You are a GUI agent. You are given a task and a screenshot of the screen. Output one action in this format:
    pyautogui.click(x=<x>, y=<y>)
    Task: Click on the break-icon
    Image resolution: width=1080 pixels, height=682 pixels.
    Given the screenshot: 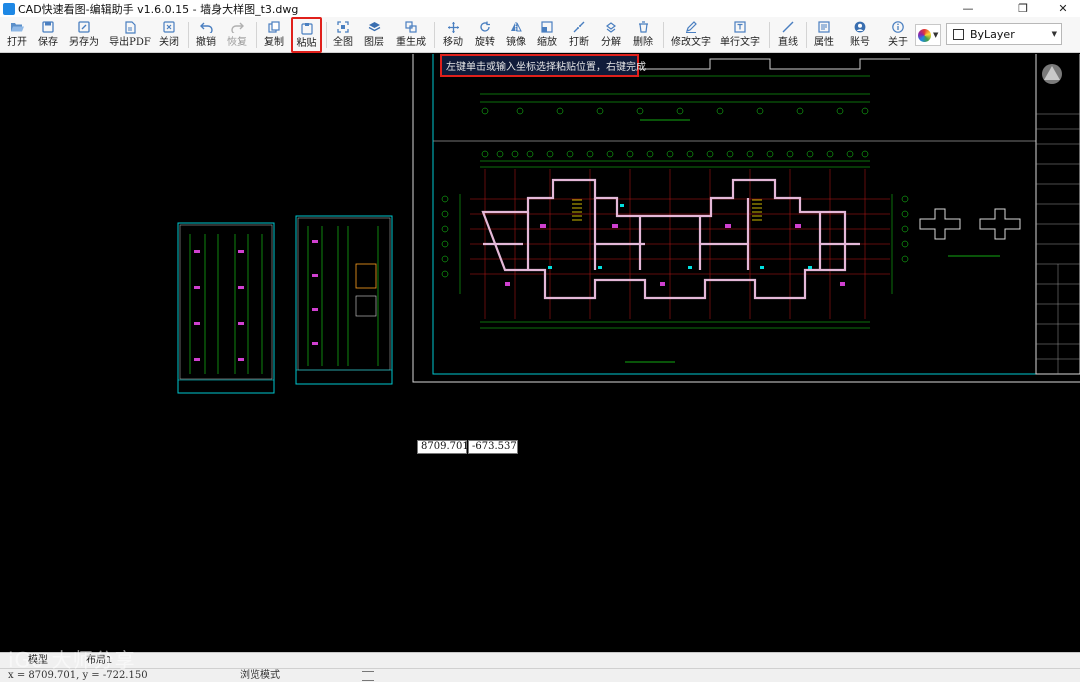 What is the action you would take?
    pyautogui.click(x=579, y=27)
    